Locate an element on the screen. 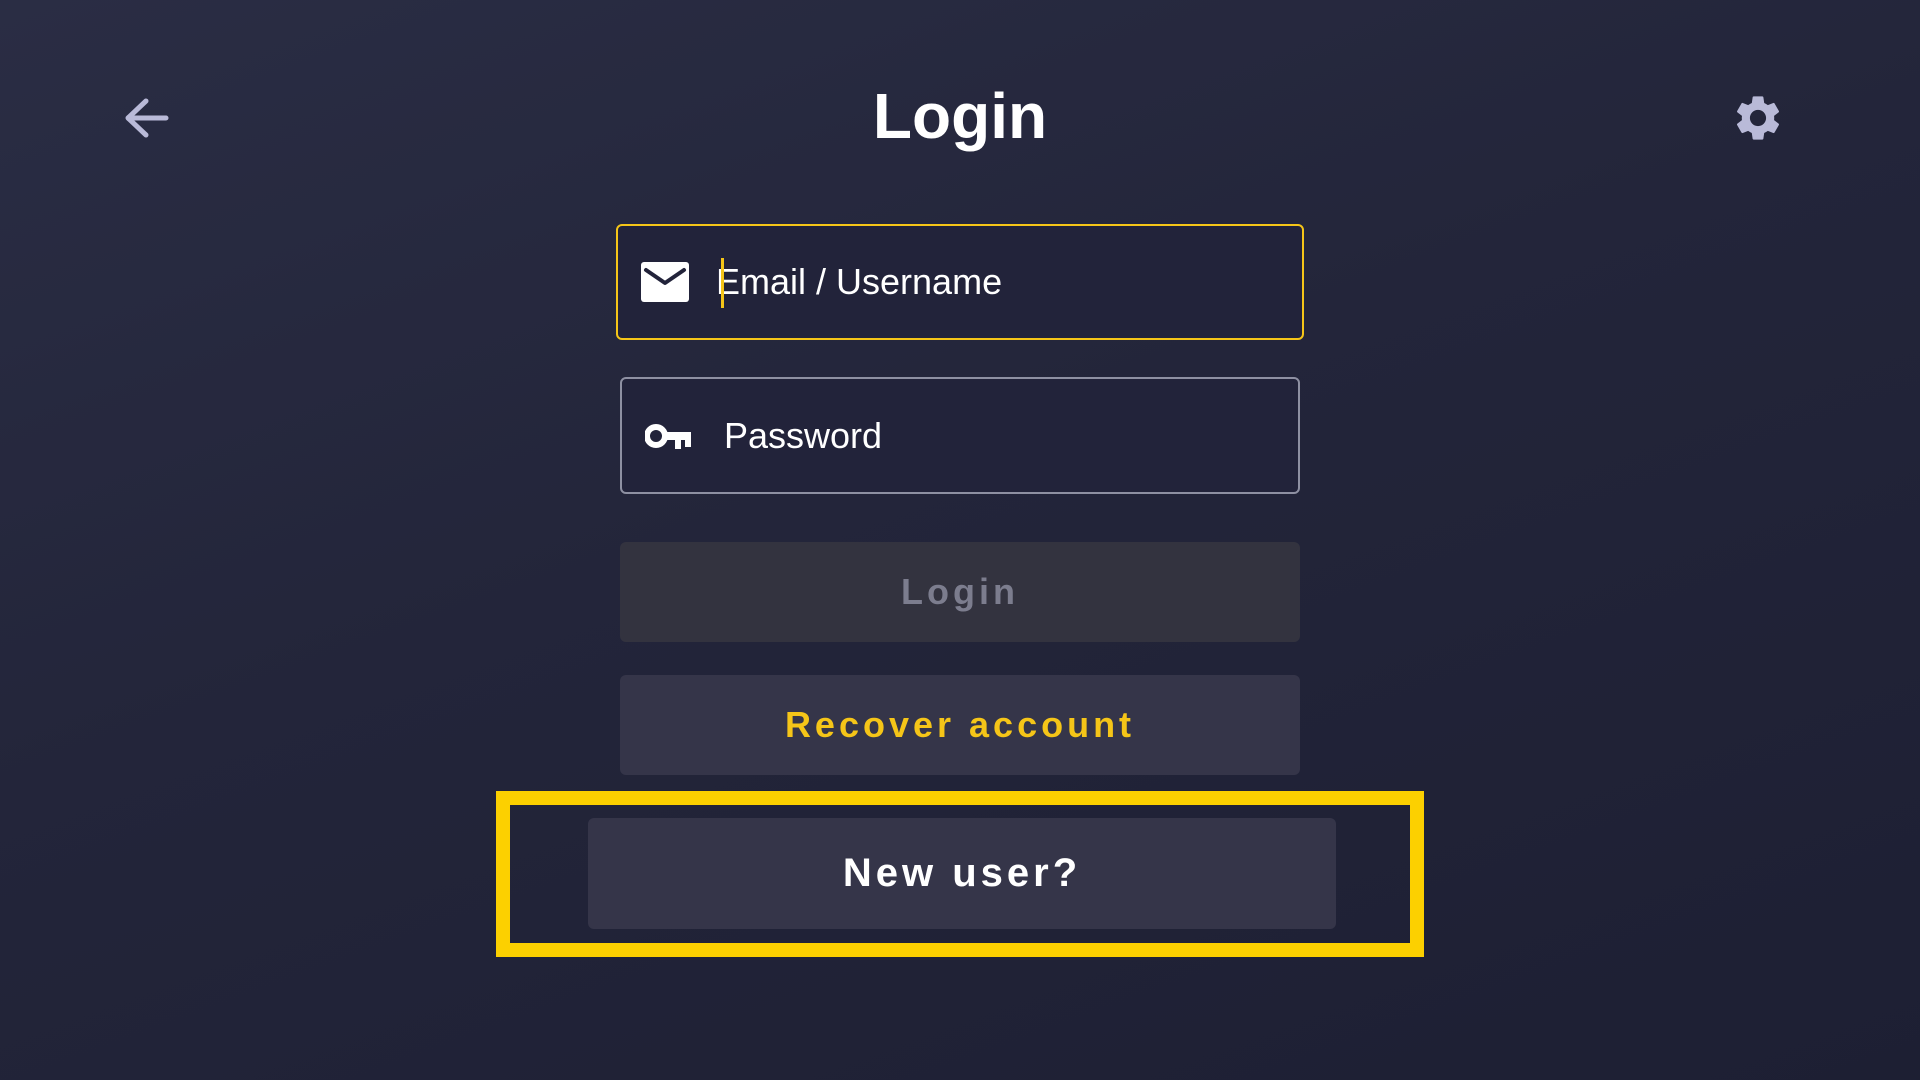 The height and width of the screenshot is (1080, 1920). new-user-button: New user? is located at coordinates (962, 873).